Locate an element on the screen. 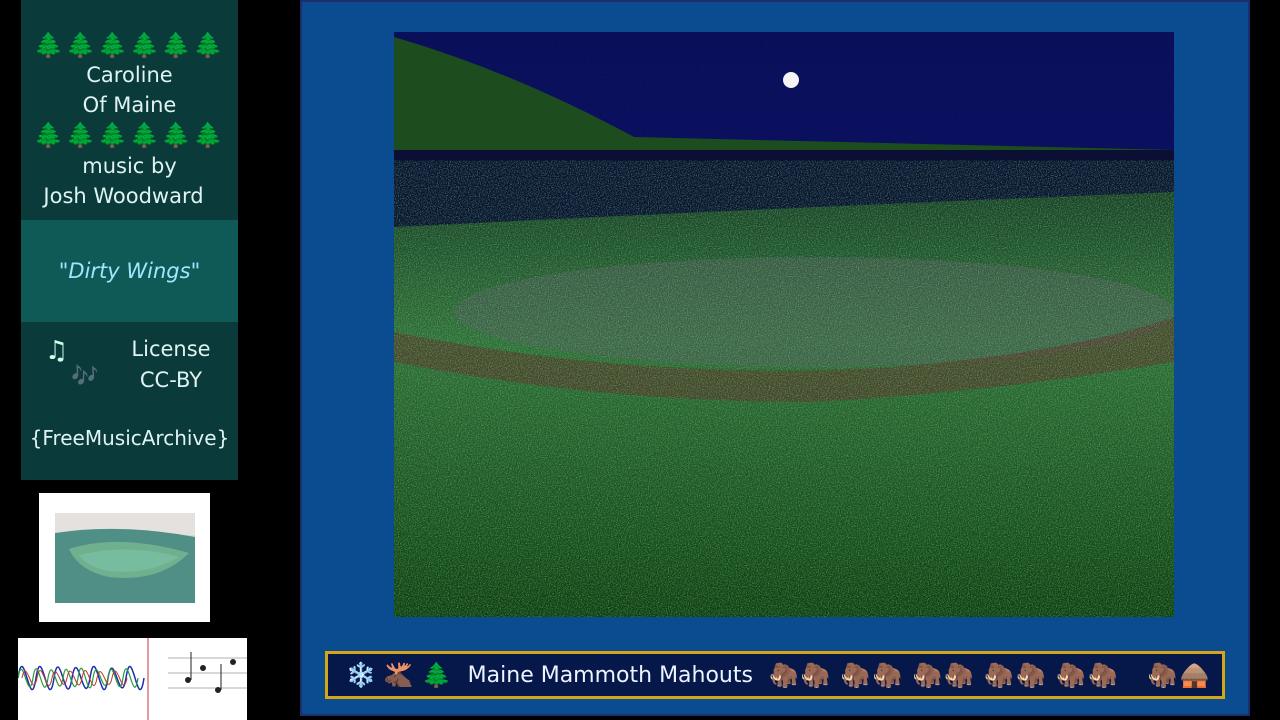 The width and height of the screenshot is (1280, 720). tree-row-top: 🌲🌲🌲🌲🌲🌲 is located at coordinates (129, 45).